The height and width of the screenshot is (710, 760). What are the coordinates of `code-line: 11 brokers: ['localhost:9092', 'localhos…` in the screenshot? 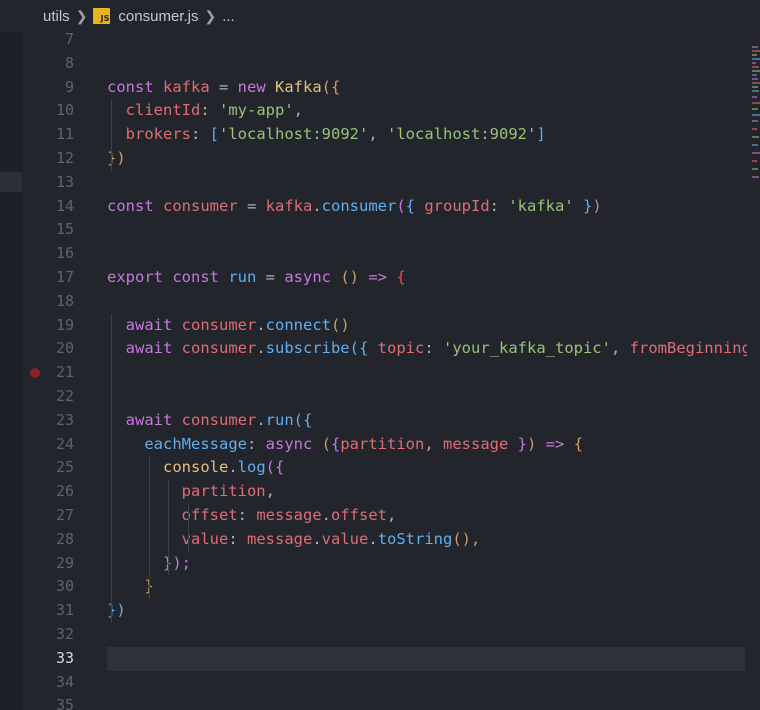 It's located at (384, 135).